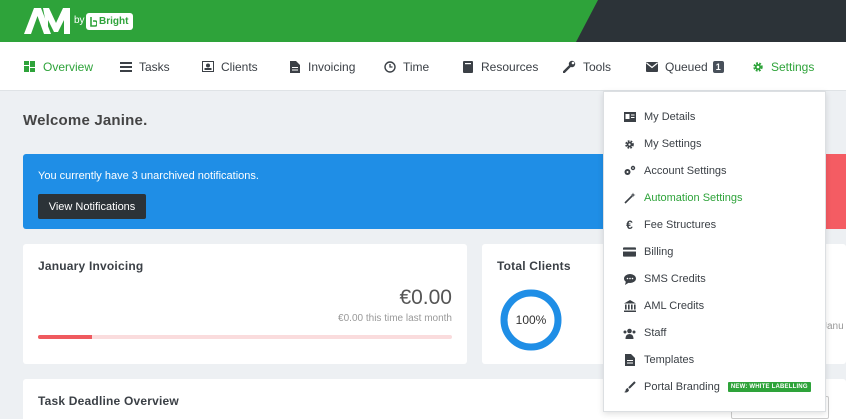  I want to click on task-deadline-title: Task Deadline Overview, so click(108, 401).